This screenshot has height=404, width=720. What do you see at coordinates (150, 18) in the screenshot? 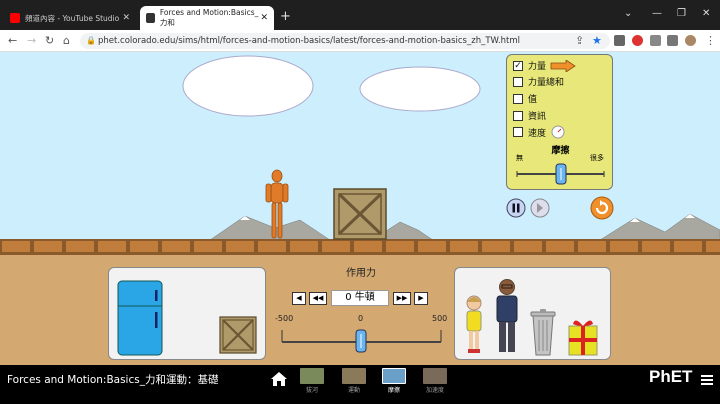
I see `phet-favicon-icon` at bounding box center [150, 18].